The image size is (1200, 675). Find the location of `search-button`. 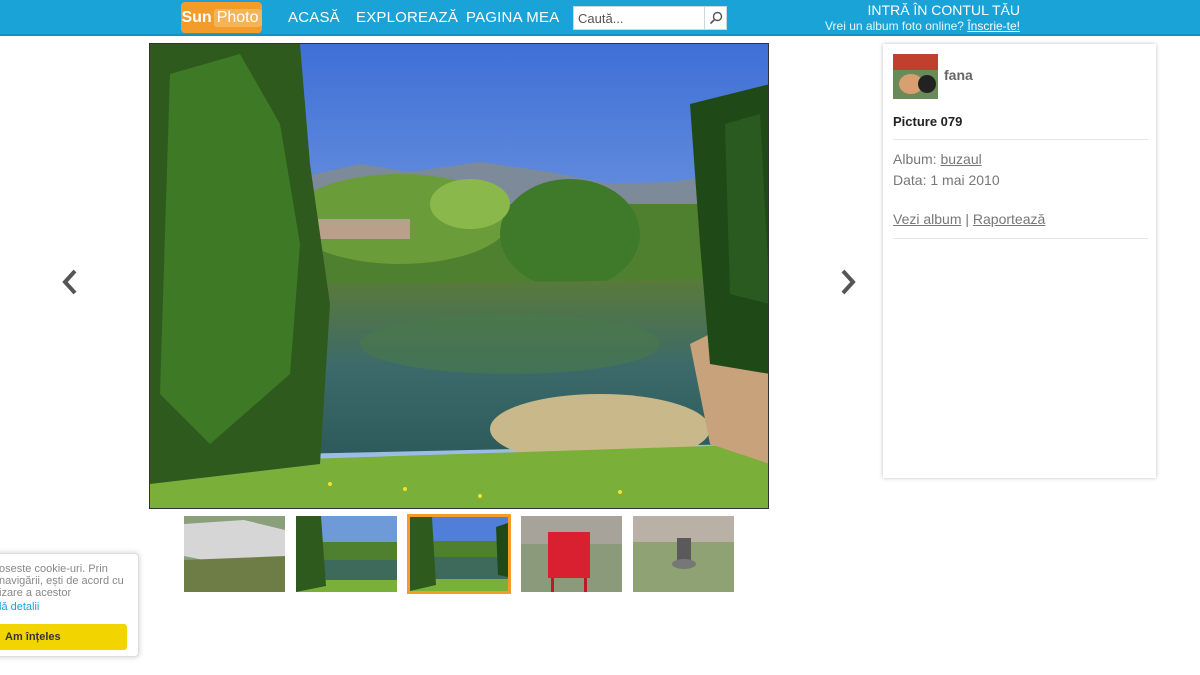

search-button is located at coordinates (715, 18).